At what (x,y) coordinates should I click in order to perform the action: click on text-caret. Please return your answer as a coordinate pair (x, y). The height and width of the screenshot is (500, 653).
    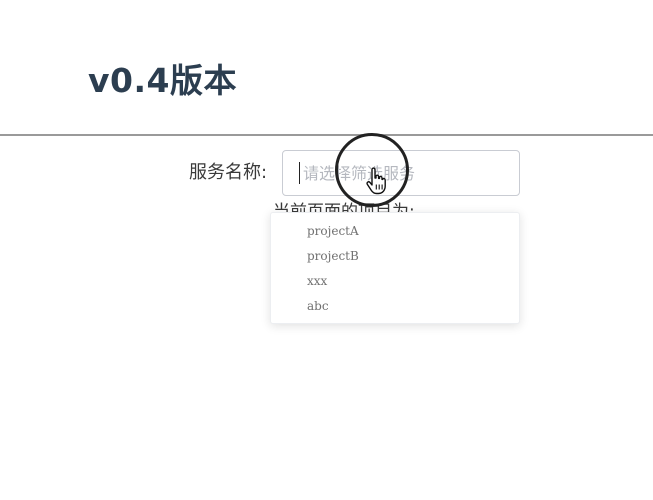
    Looking at the image, I should click on (299, 173).